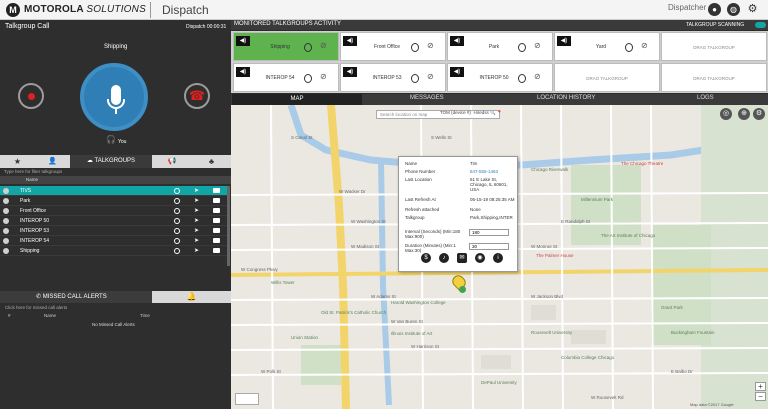  I want to click on talkgroup-row: Front Office ➤, so click(113, 211).